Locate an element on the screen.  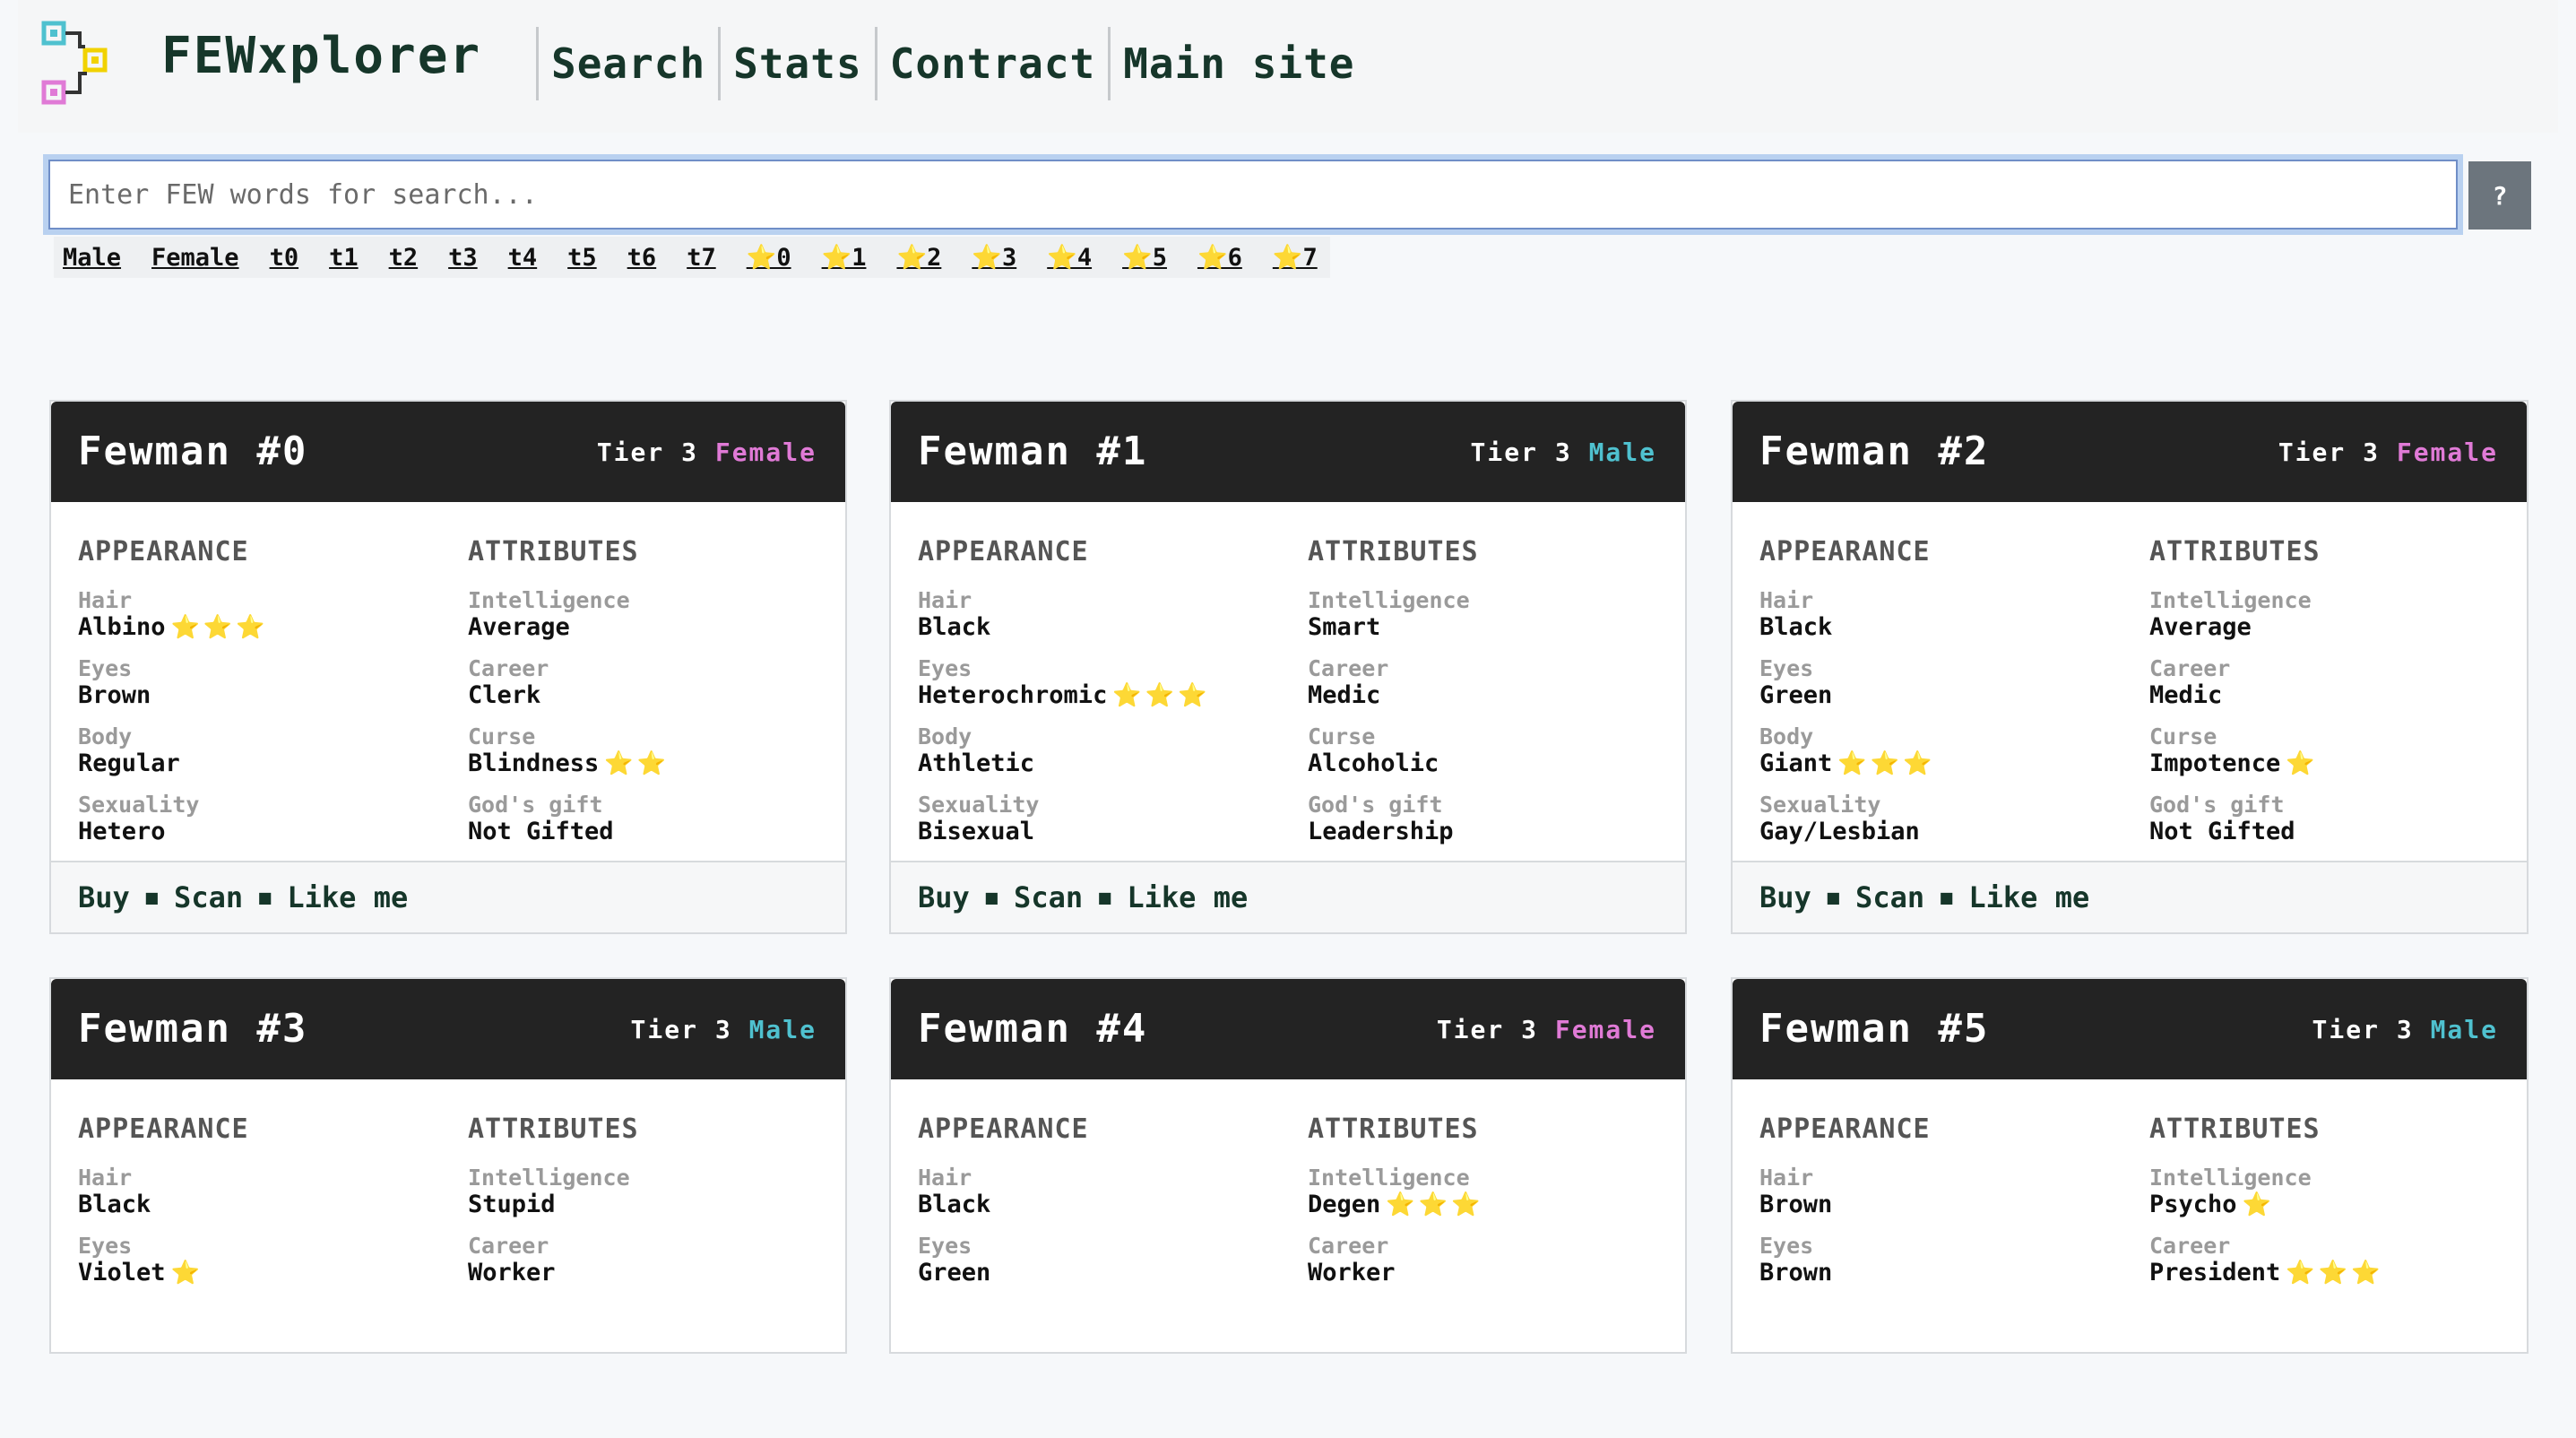
curse-field: Curse Blindness ⭐⭐ is located at coordinates (569, 750).